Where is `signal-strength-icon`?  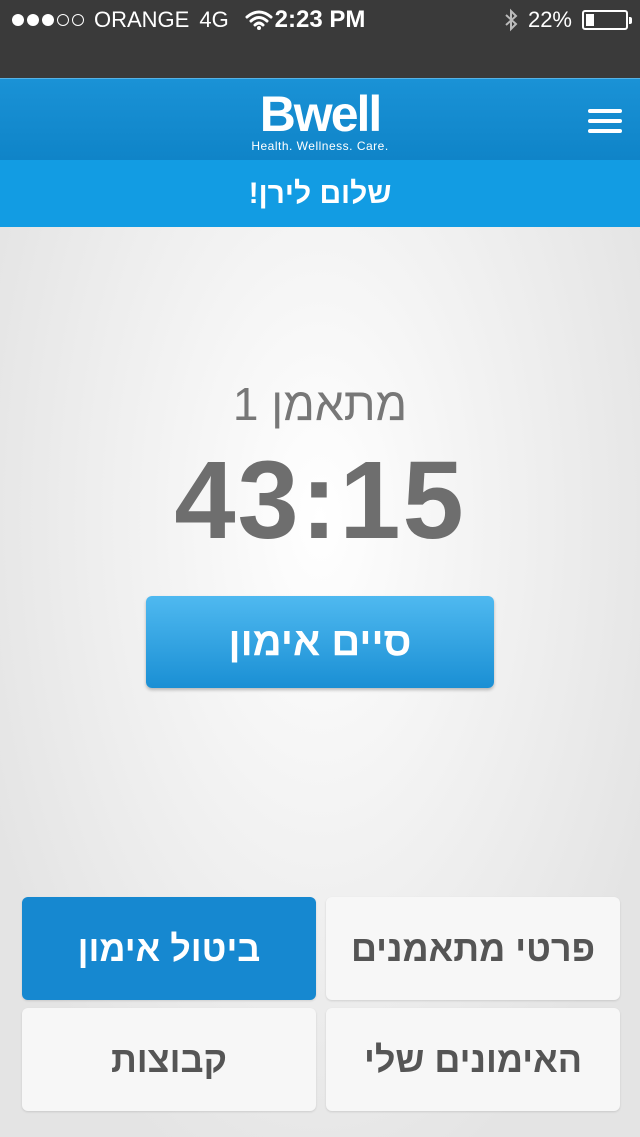
signal-strength-icon is located at coordinates (48, 20).